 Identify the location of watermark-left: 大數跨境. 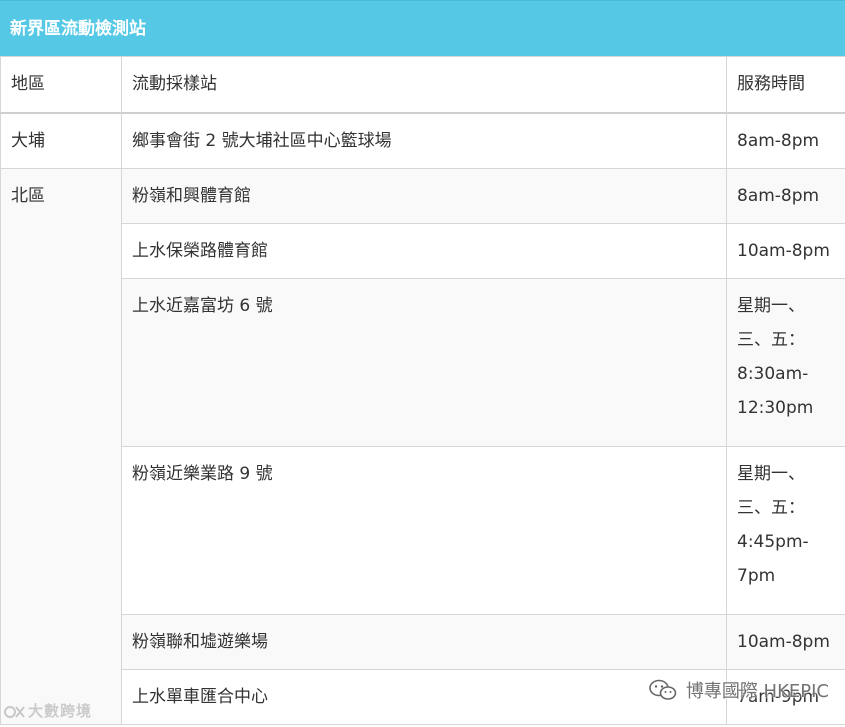
(48, 710).